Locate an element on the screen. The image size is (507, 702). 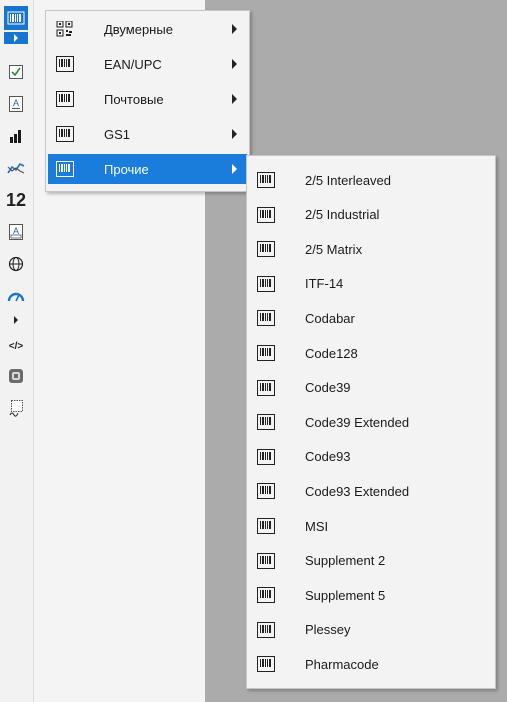
code-icon: </> is located at coordinates (16, 346).